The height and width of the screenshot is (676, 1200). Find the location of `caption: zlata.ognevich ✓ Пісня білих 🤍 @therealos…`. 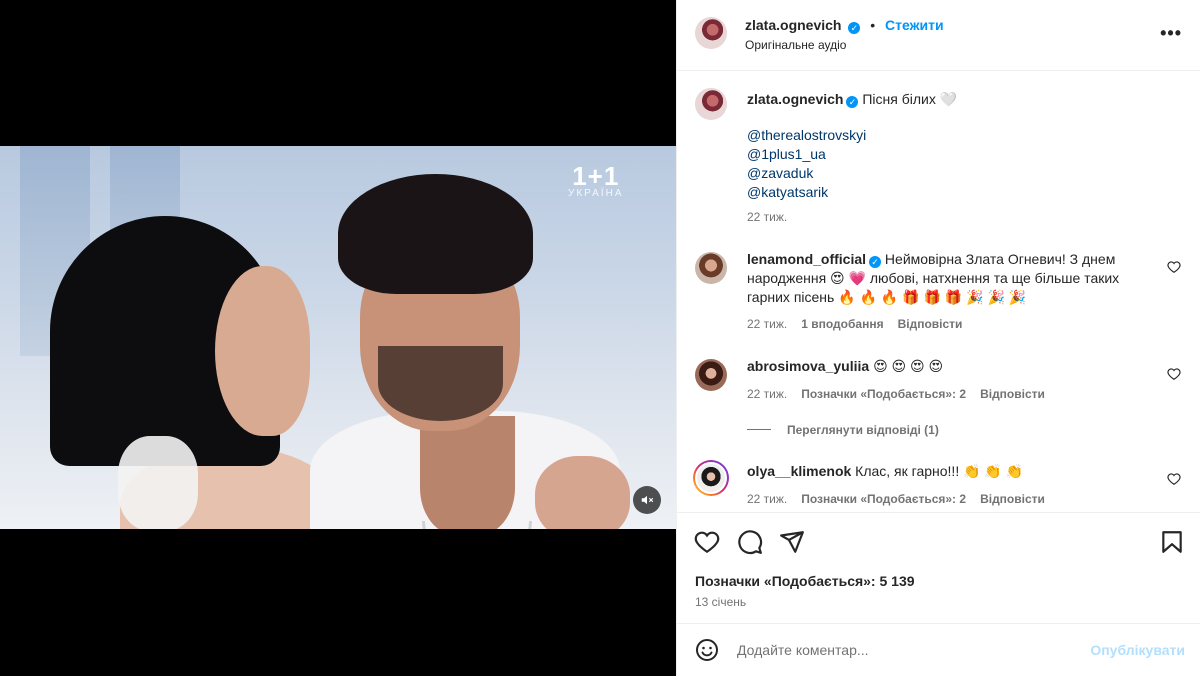

caption: zlata.ognevich ✓ Пісня білих 🤍 @therealos… is located at coordinates (940, 158).